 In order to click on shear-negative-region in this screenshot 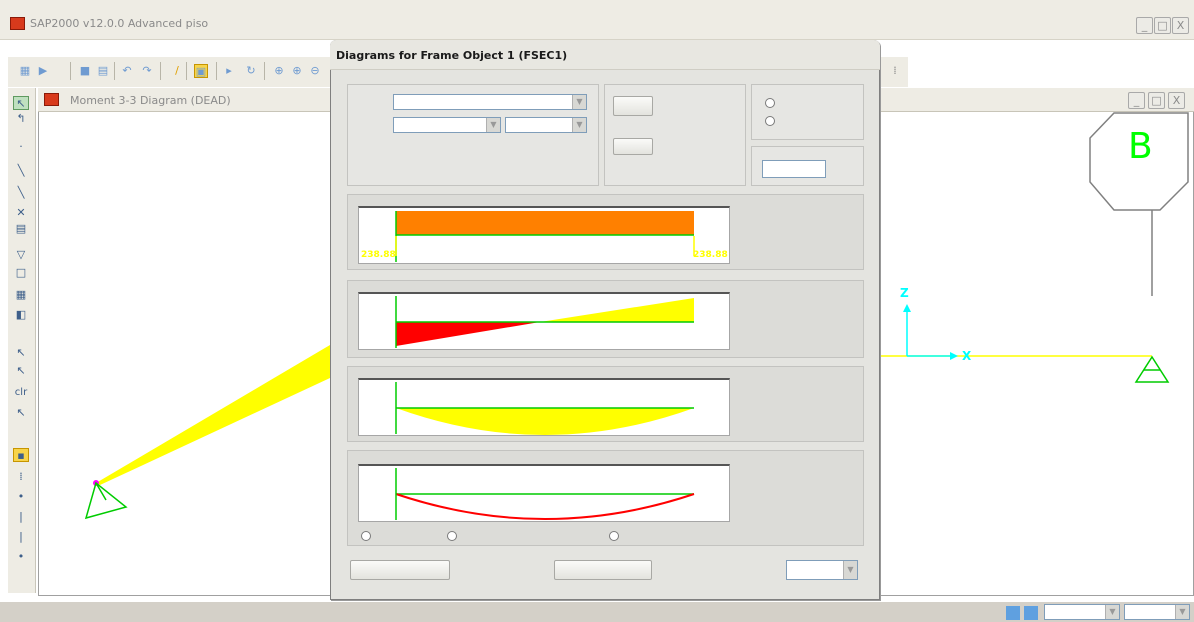, I will do `click(468, 334)`.